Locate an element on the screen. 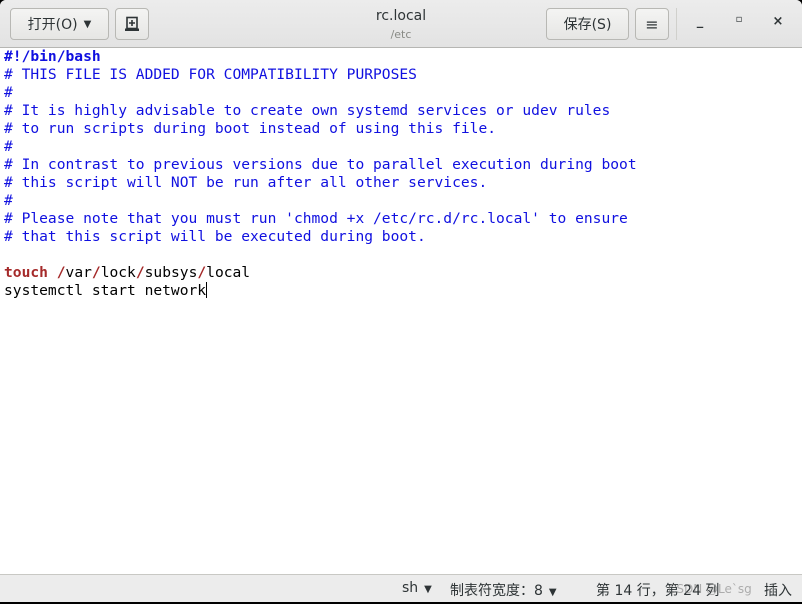 This screenshot has width=802, height=604. new-document-icon is located at coordinates (132, 23).